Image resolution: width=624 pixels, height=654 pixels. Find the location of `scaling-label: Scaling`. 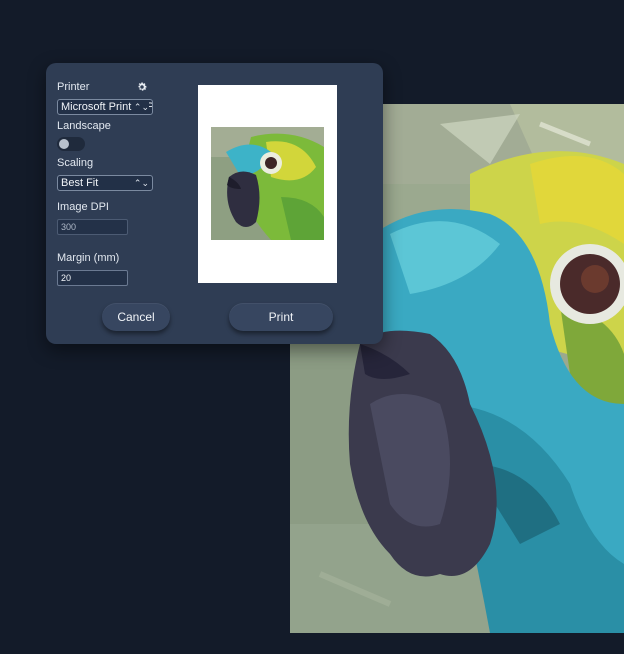

scaling-label: Scaling is located at coordinates (75, 163).